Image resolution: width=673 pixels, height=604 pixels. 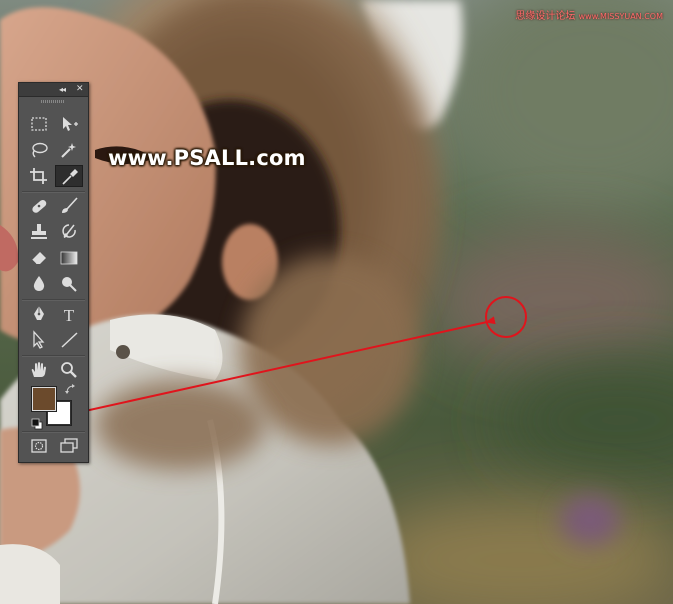 I want to click on rectangular-marquee-tool, so click(x=39, y=124).